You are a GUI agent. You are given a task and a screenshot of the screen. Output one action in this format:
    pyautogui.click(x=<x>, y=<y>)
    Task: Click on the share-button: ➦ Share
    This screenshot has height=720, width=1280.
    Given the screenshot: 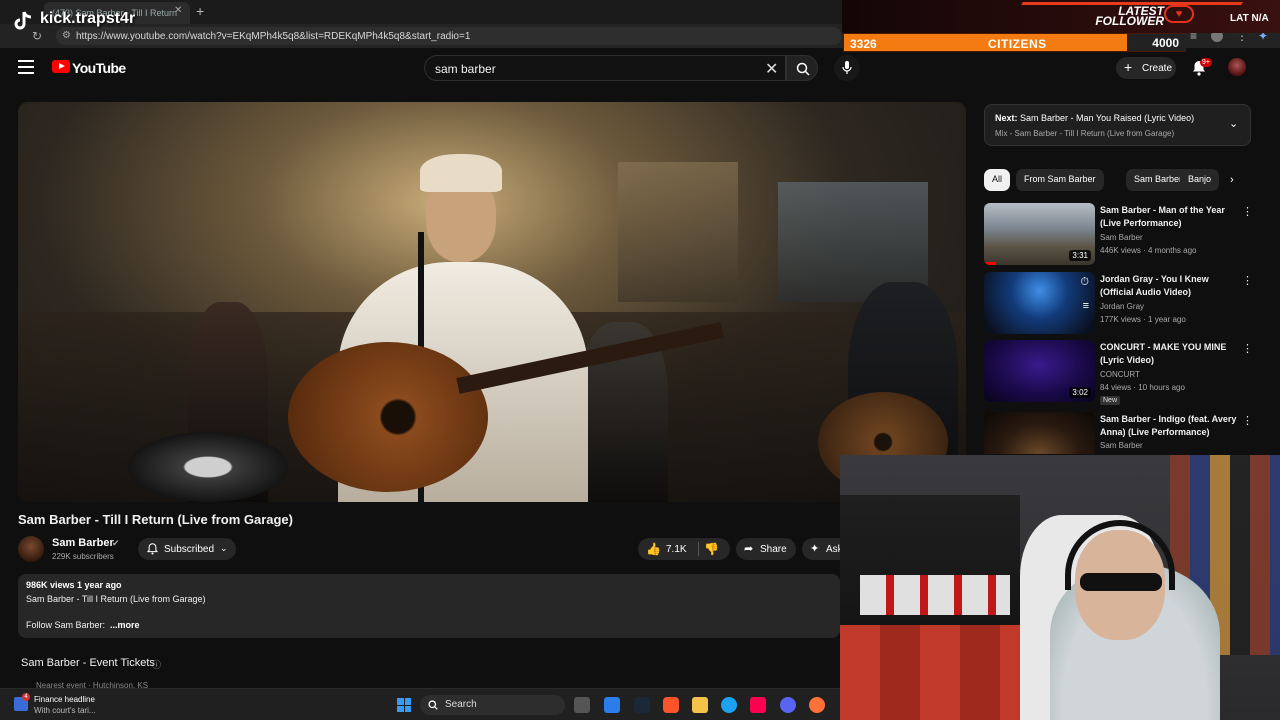 What is the action you would take?
    pyautogui.click(x=766, y=549)
    